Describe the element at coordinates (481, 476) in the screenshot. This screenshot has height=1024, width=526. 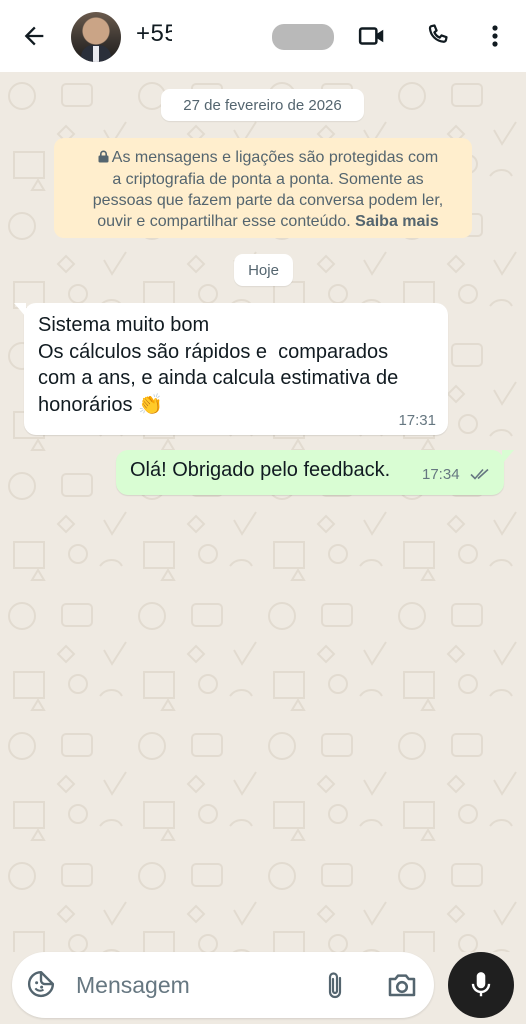
I see `double-check-icon` at that location.